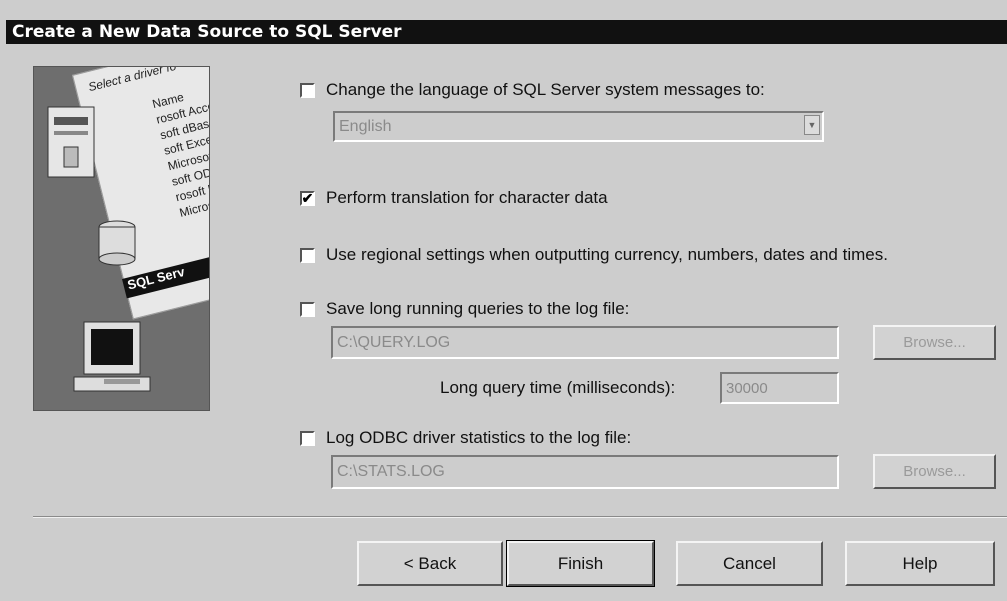 This screenshot has height=601, width=1007. Describe the element at coordinates (430, 563) in the screenshot. I see `back-button: < Back` at that location.